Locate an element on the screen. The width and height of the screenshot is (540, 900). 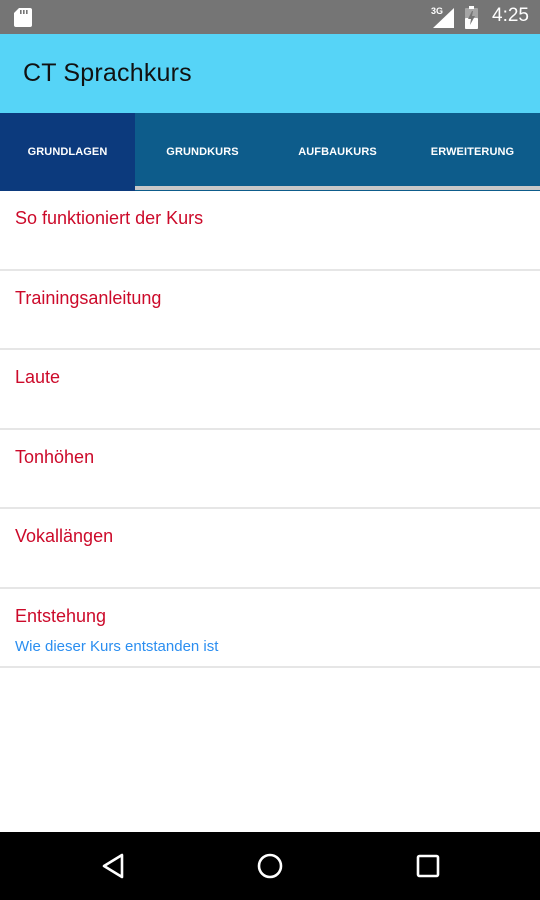
tab-grundkurs: GRUNDKURS is located at coordinates (202, 152).